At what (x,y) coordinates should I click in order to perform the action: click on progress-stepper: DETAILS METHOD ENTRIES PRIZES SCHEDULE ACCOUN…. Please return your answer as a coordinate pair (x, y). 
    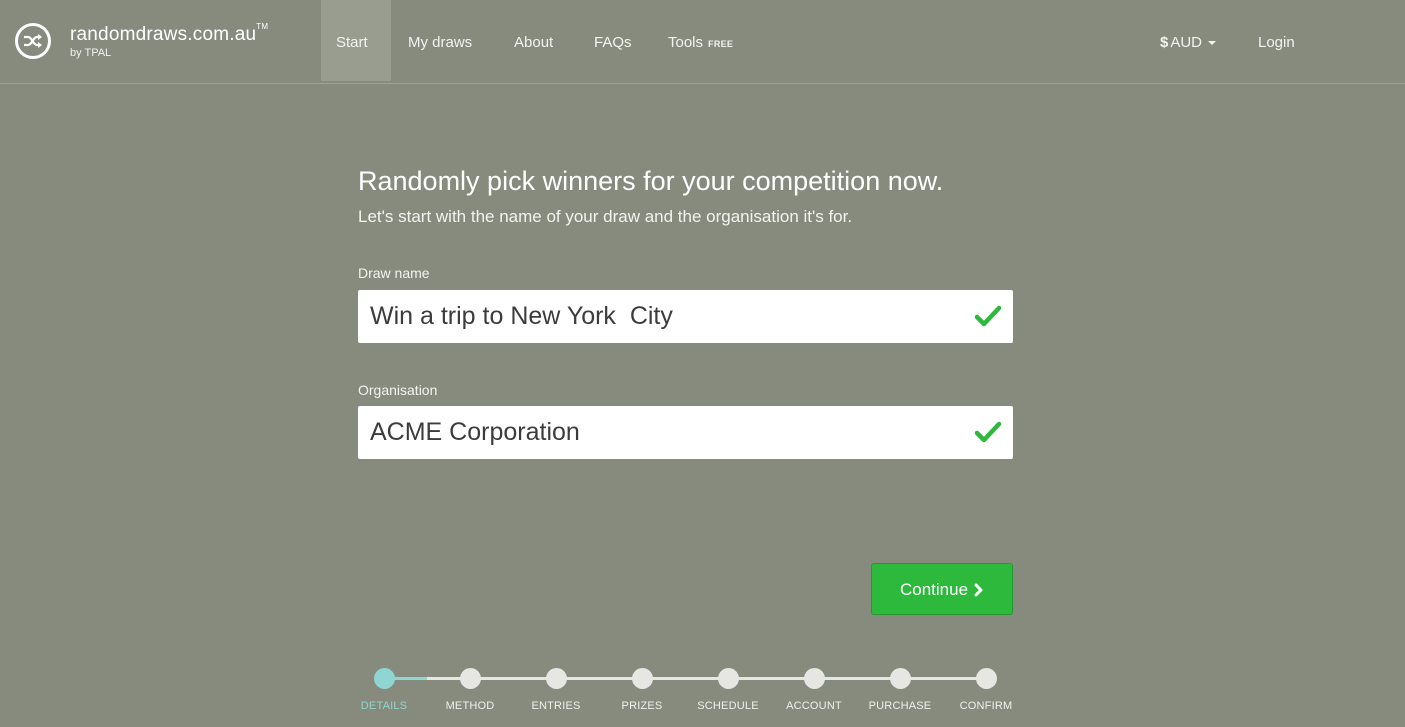
    Looking at the image, I should click on (690, 690).